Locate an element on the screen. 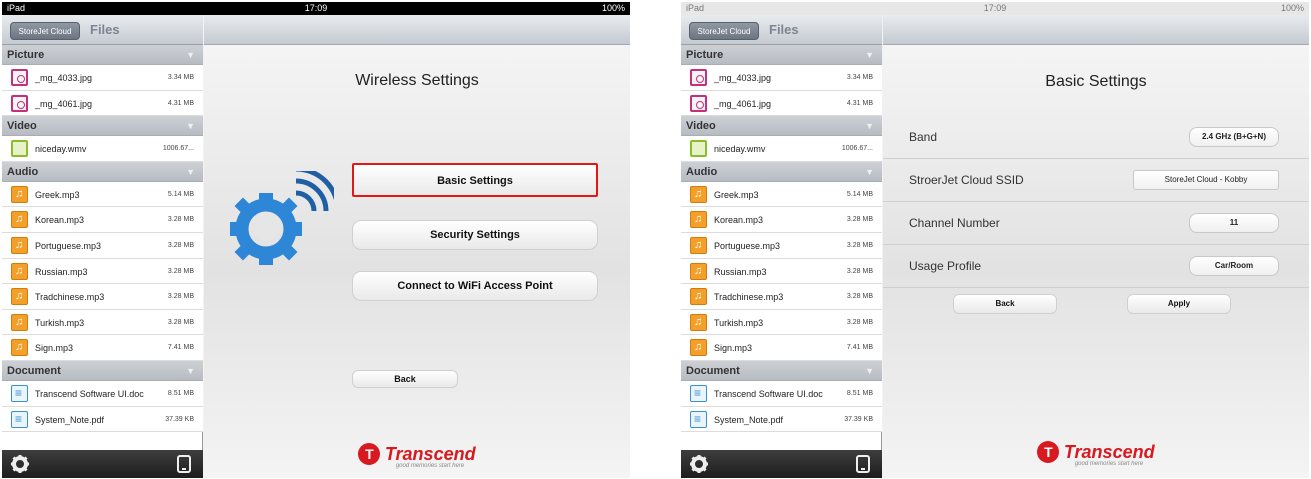  band-select: 2.4 GHz (B+G+N) is located at coordinates (1234, 137).